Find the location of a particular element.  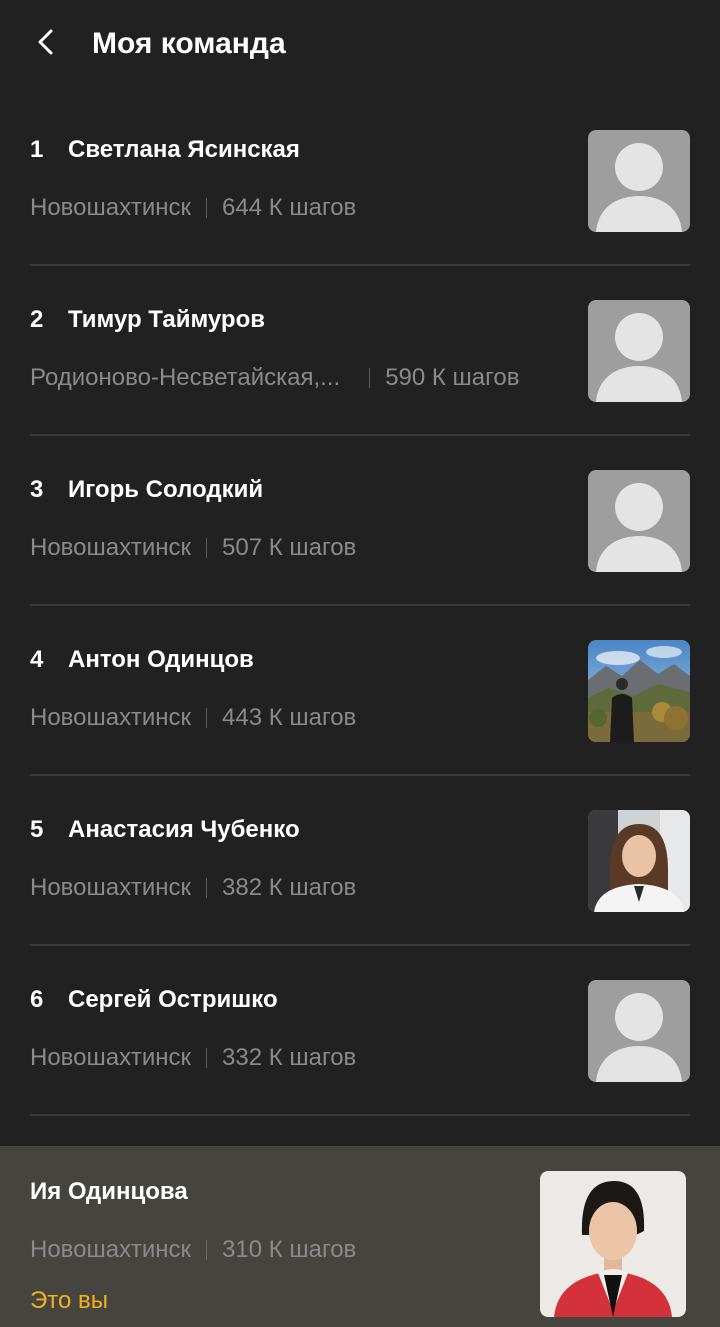

member-rank: 6 is located at coordinates (37, 999).